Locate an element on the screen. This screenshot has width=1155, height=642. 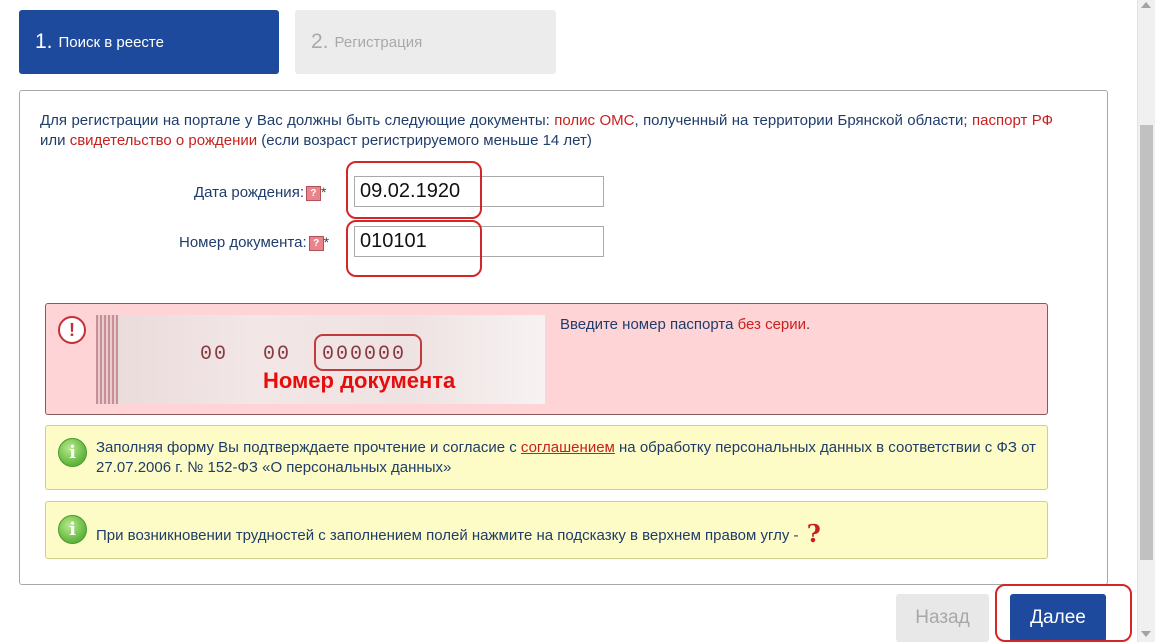
scrollbar-thumb is located at coordinates (1146, 342).